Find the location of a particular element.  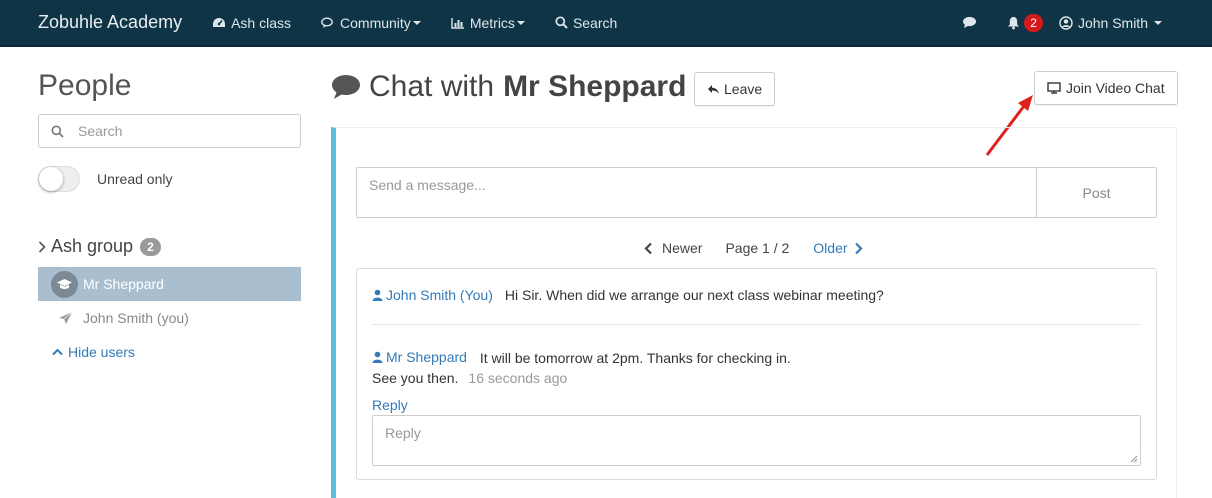

message-author-link: Mr Sheppard is located at coordinates (419, 357).